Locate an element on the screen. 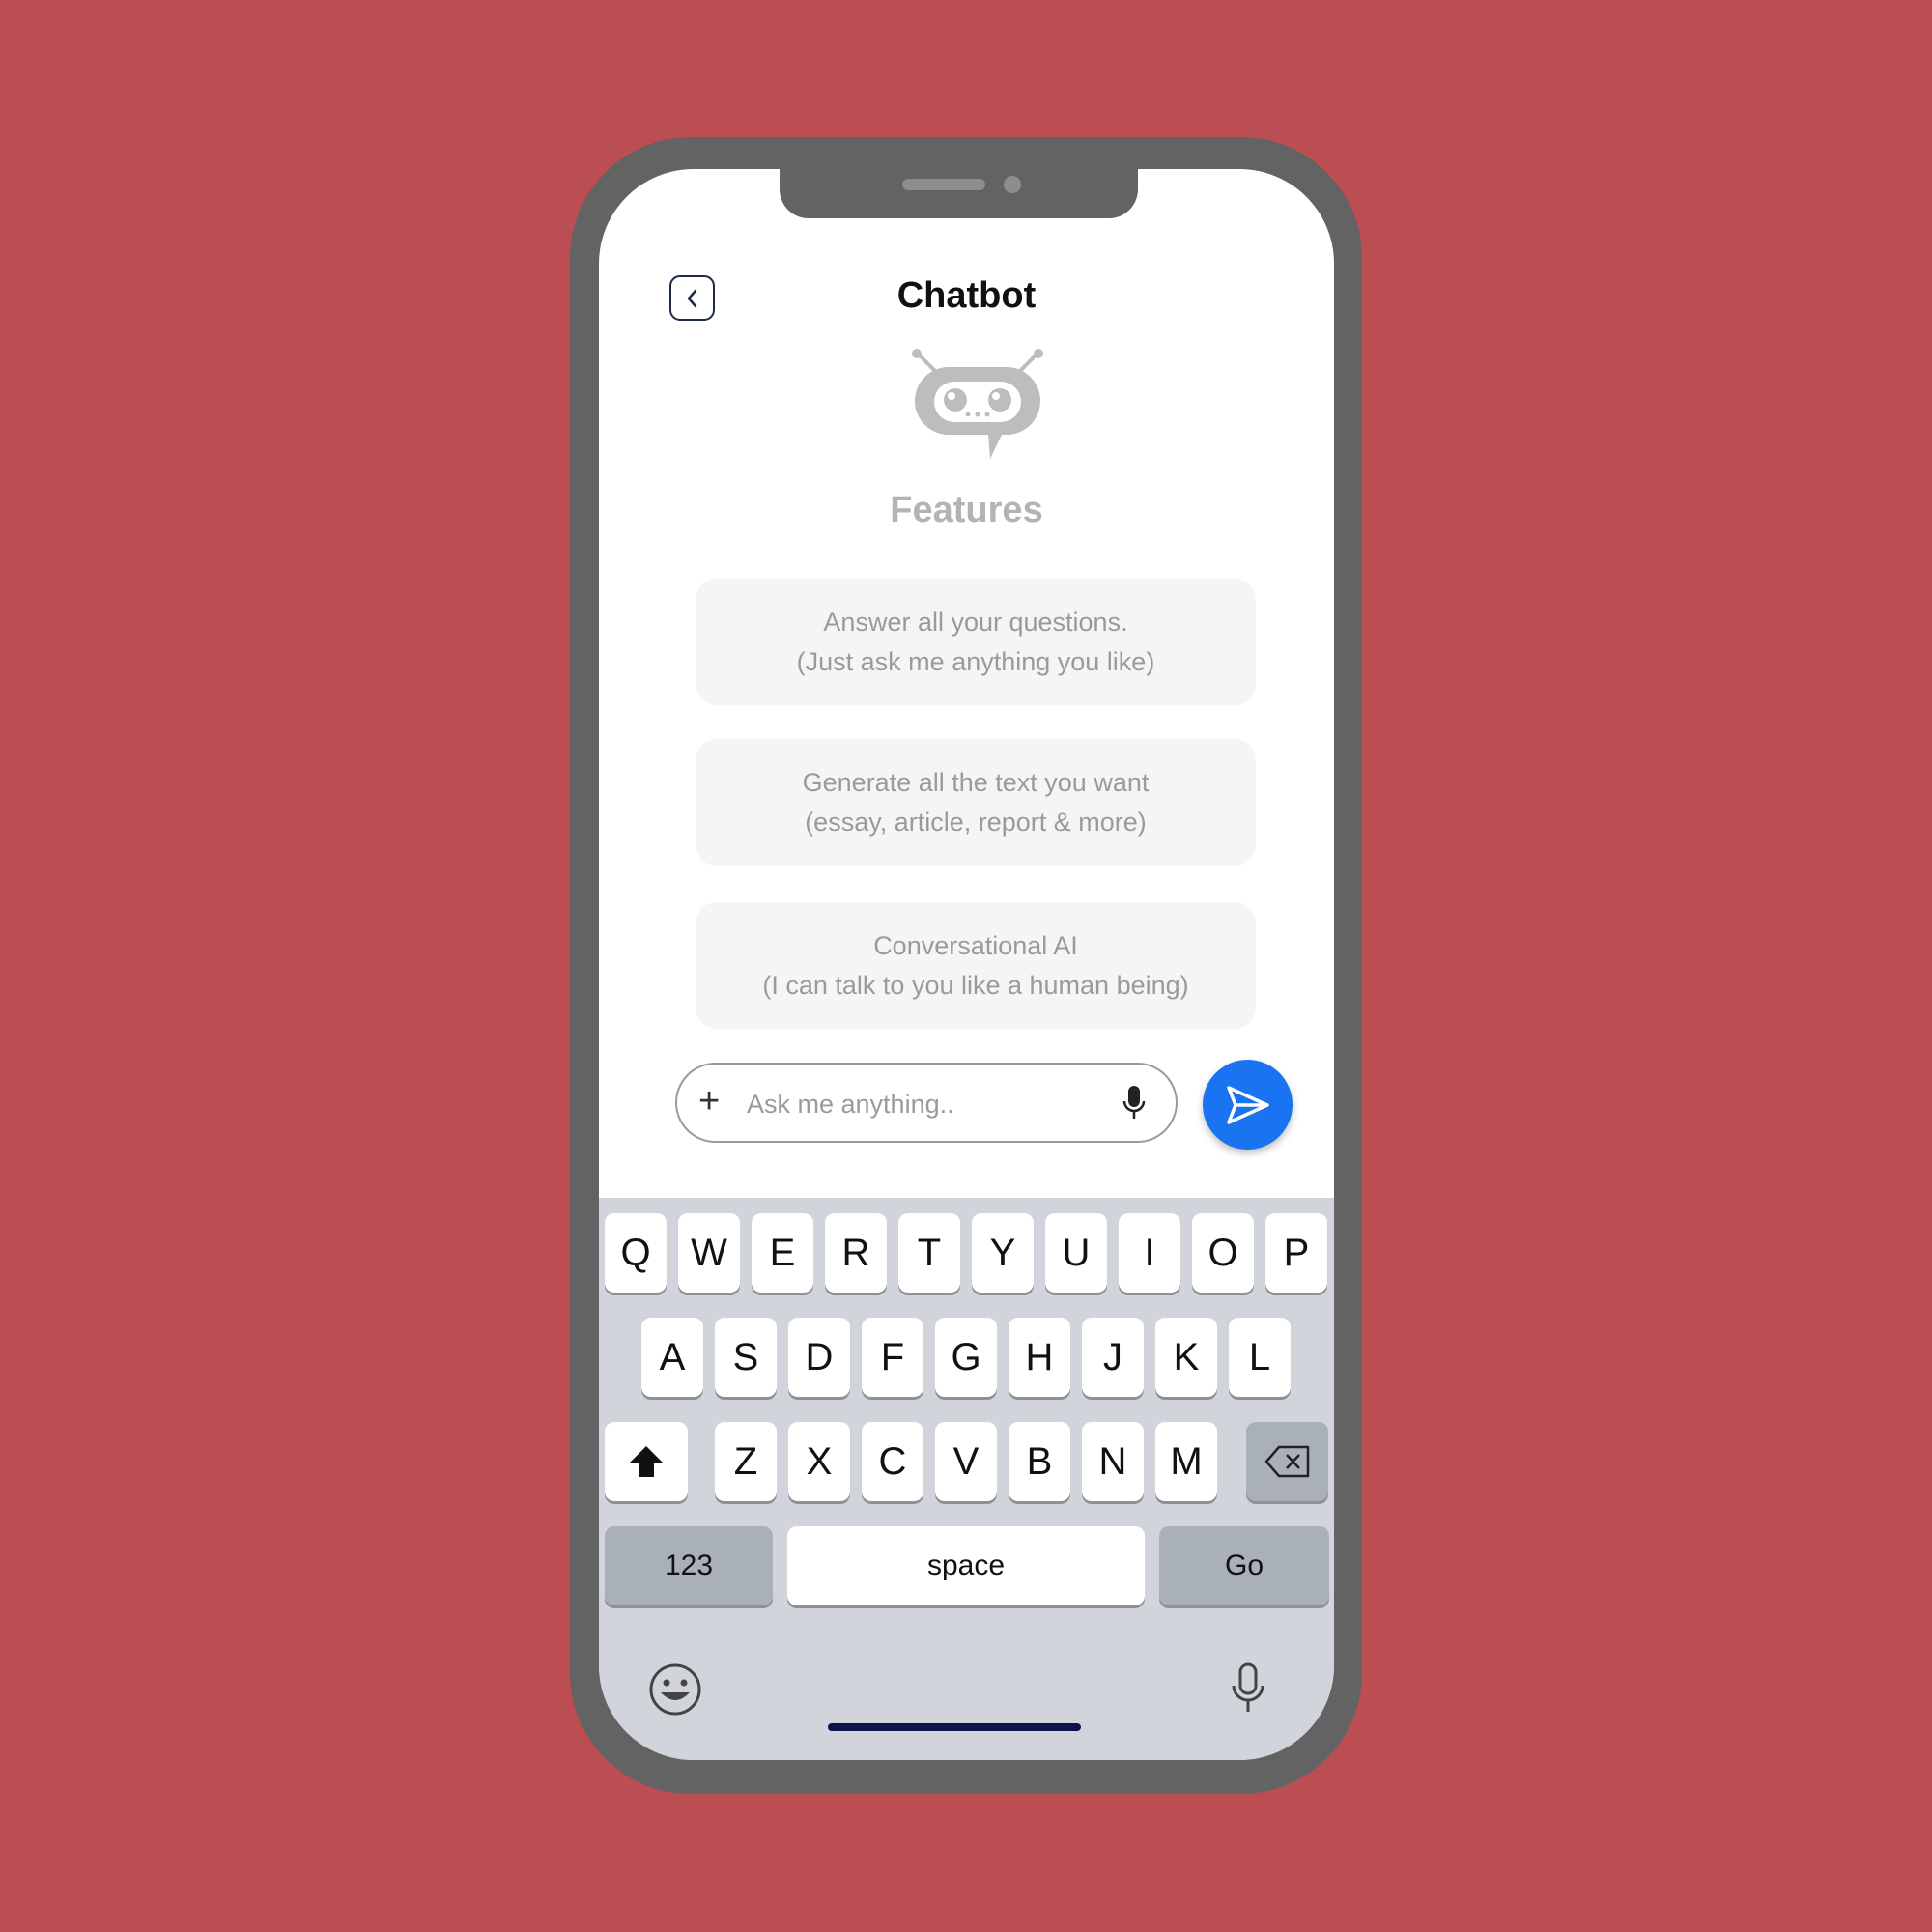 Image resolution: width=1932 pixels, height=1932 pixels. feature-line-2: (Just ask me anything you like) is located at coordinates (975, 661).